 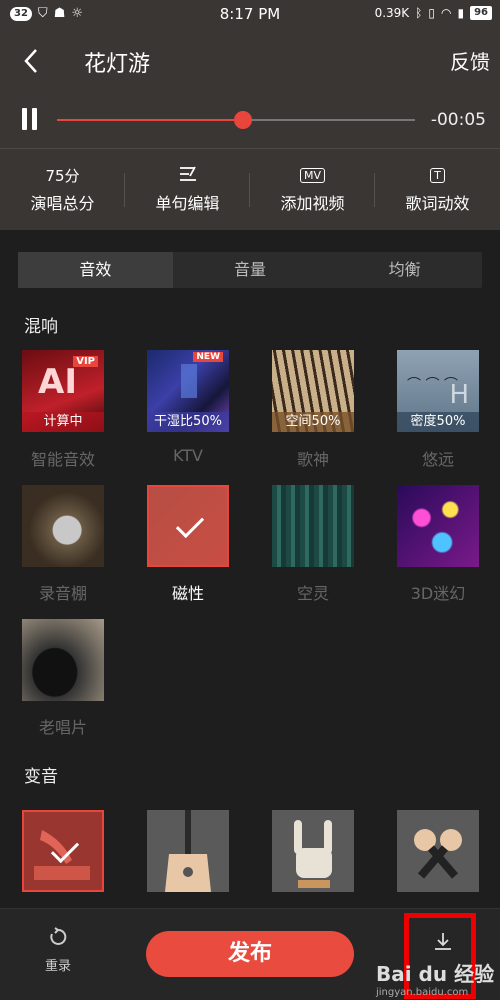 I want to click on effect-label: 智能音效, so click(x=62, y=459).